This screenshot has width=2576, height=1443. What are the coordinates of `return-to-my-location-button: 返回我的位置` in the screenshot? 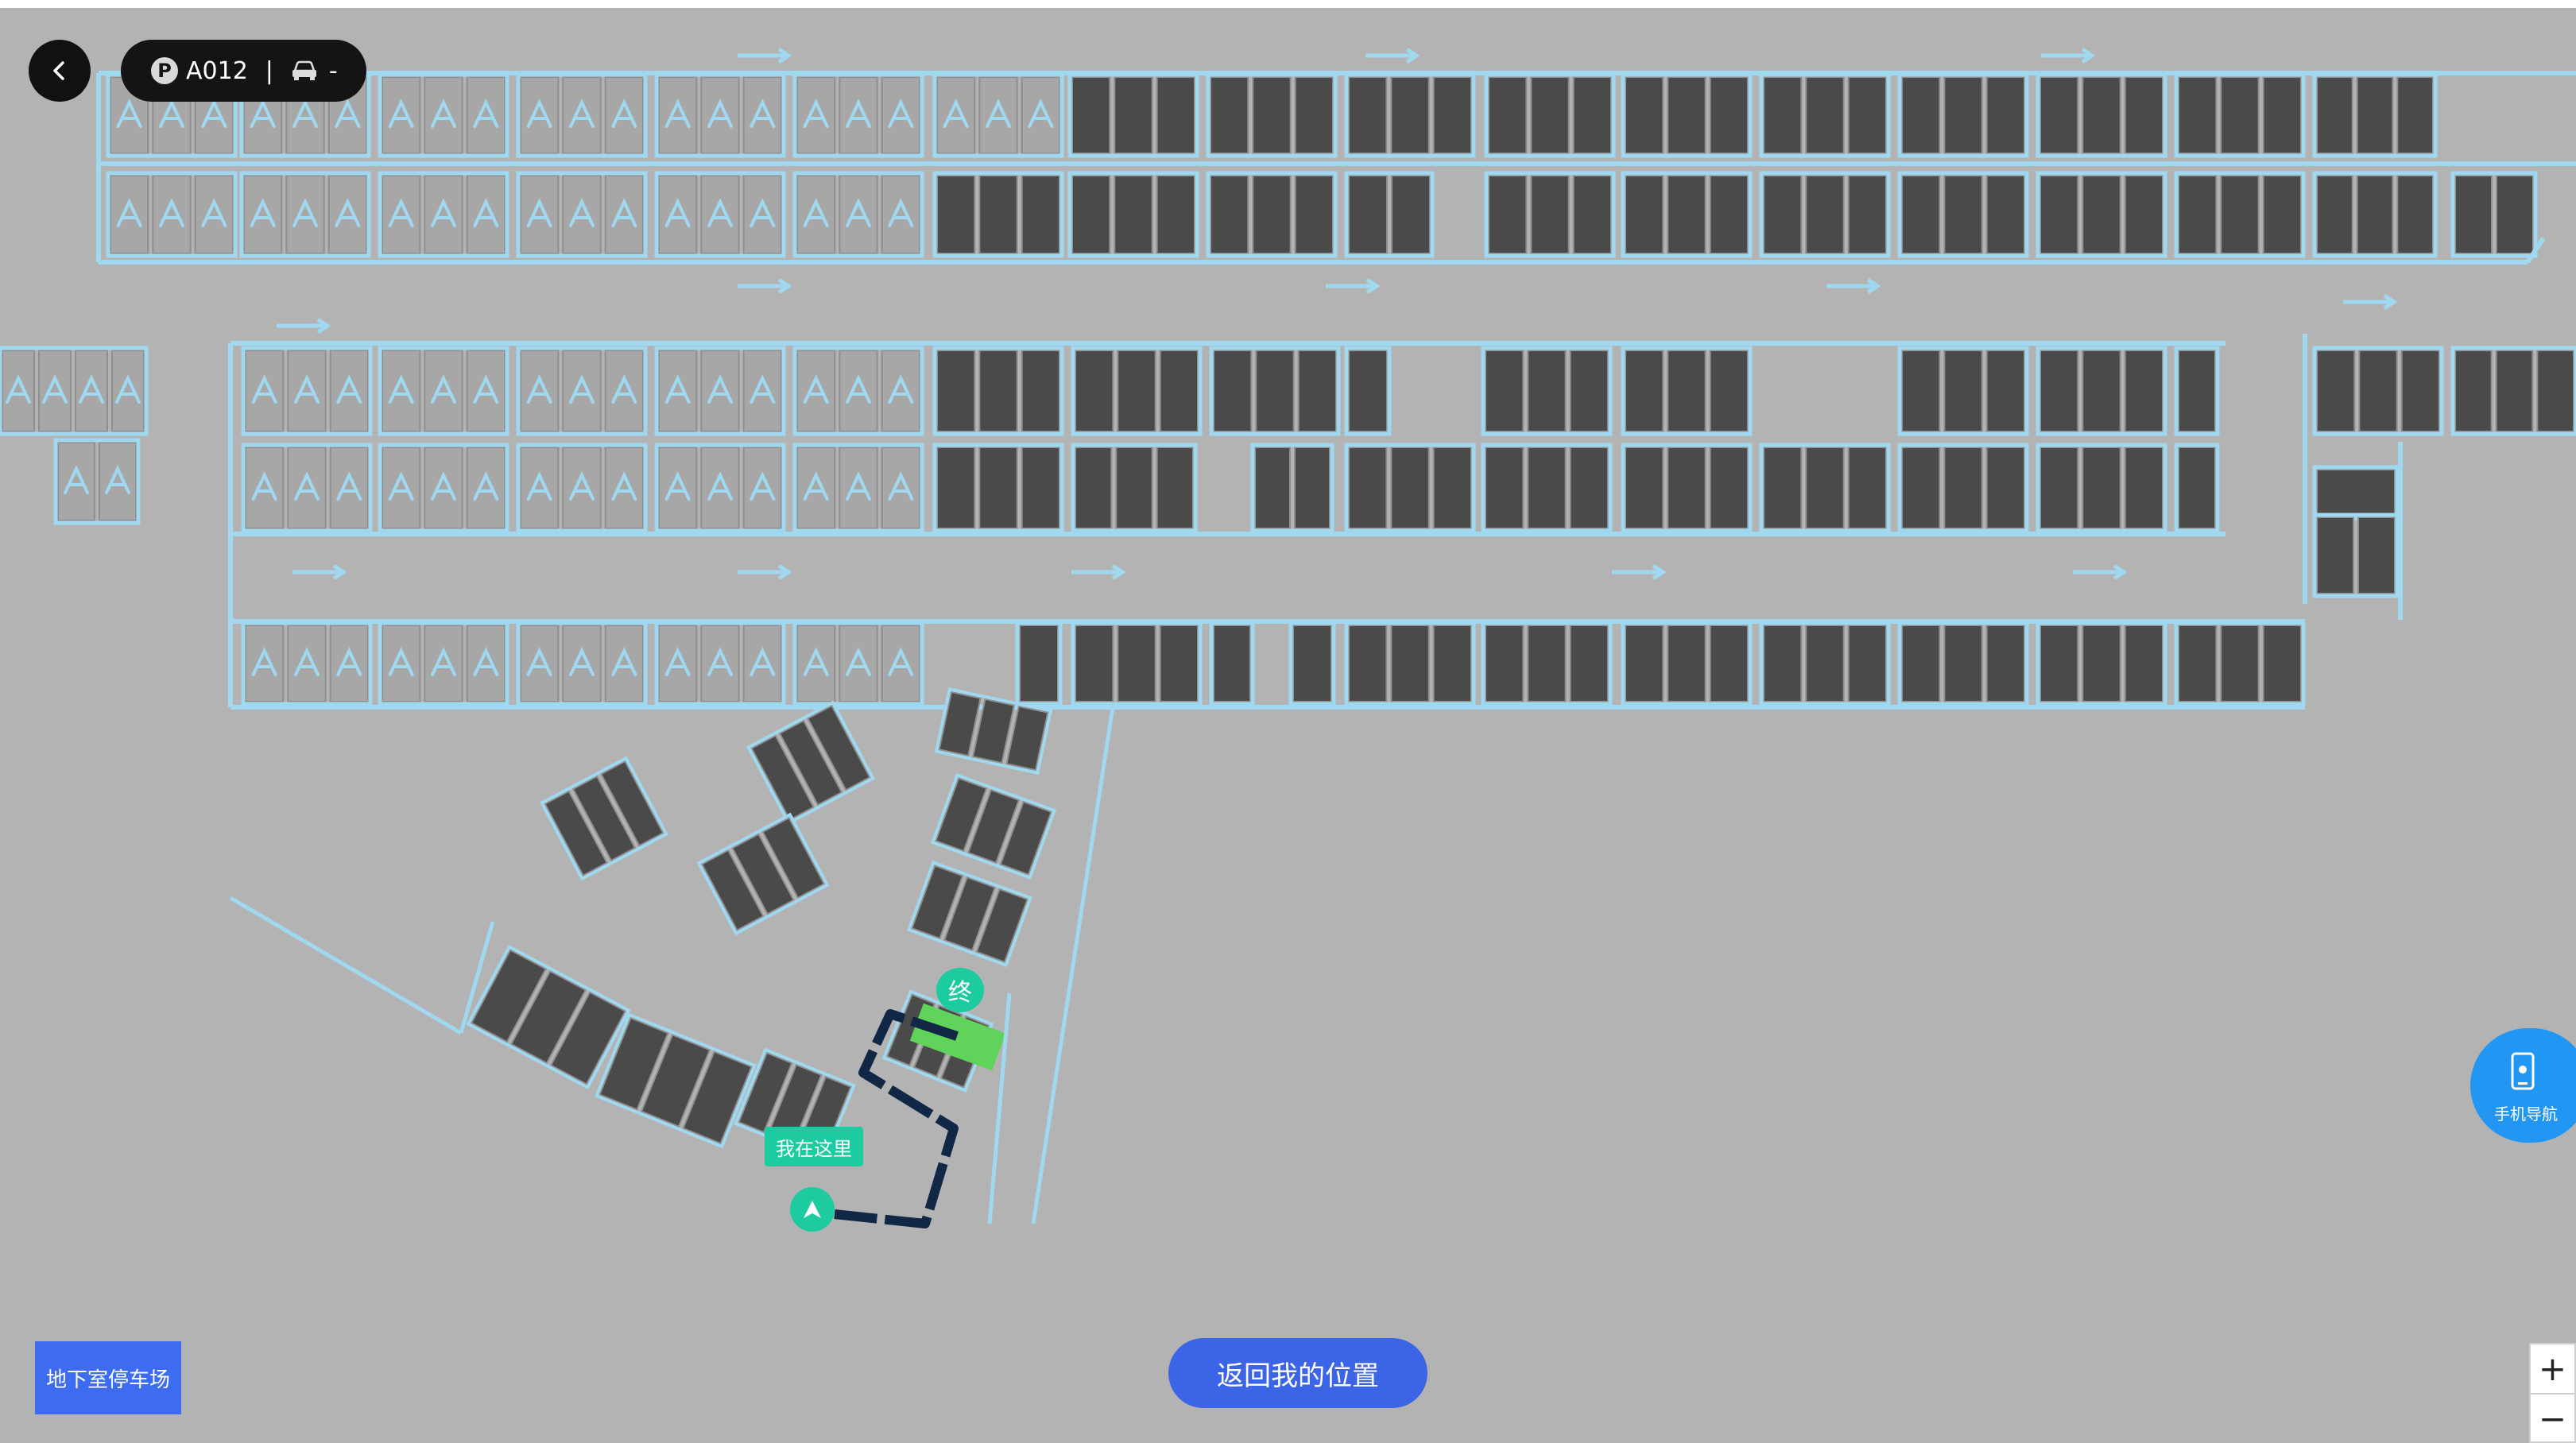 It's located at (1297, 1373).